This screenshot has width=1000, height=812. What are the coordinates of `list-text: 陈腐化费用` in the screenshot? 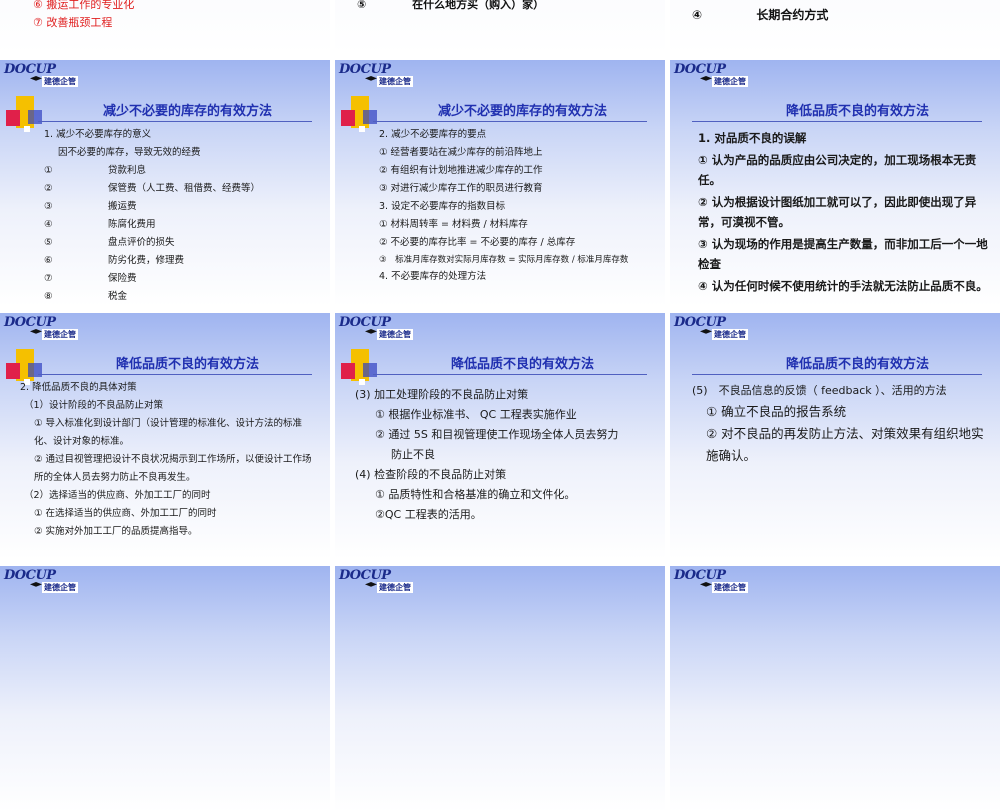 It's located at (132, 224).